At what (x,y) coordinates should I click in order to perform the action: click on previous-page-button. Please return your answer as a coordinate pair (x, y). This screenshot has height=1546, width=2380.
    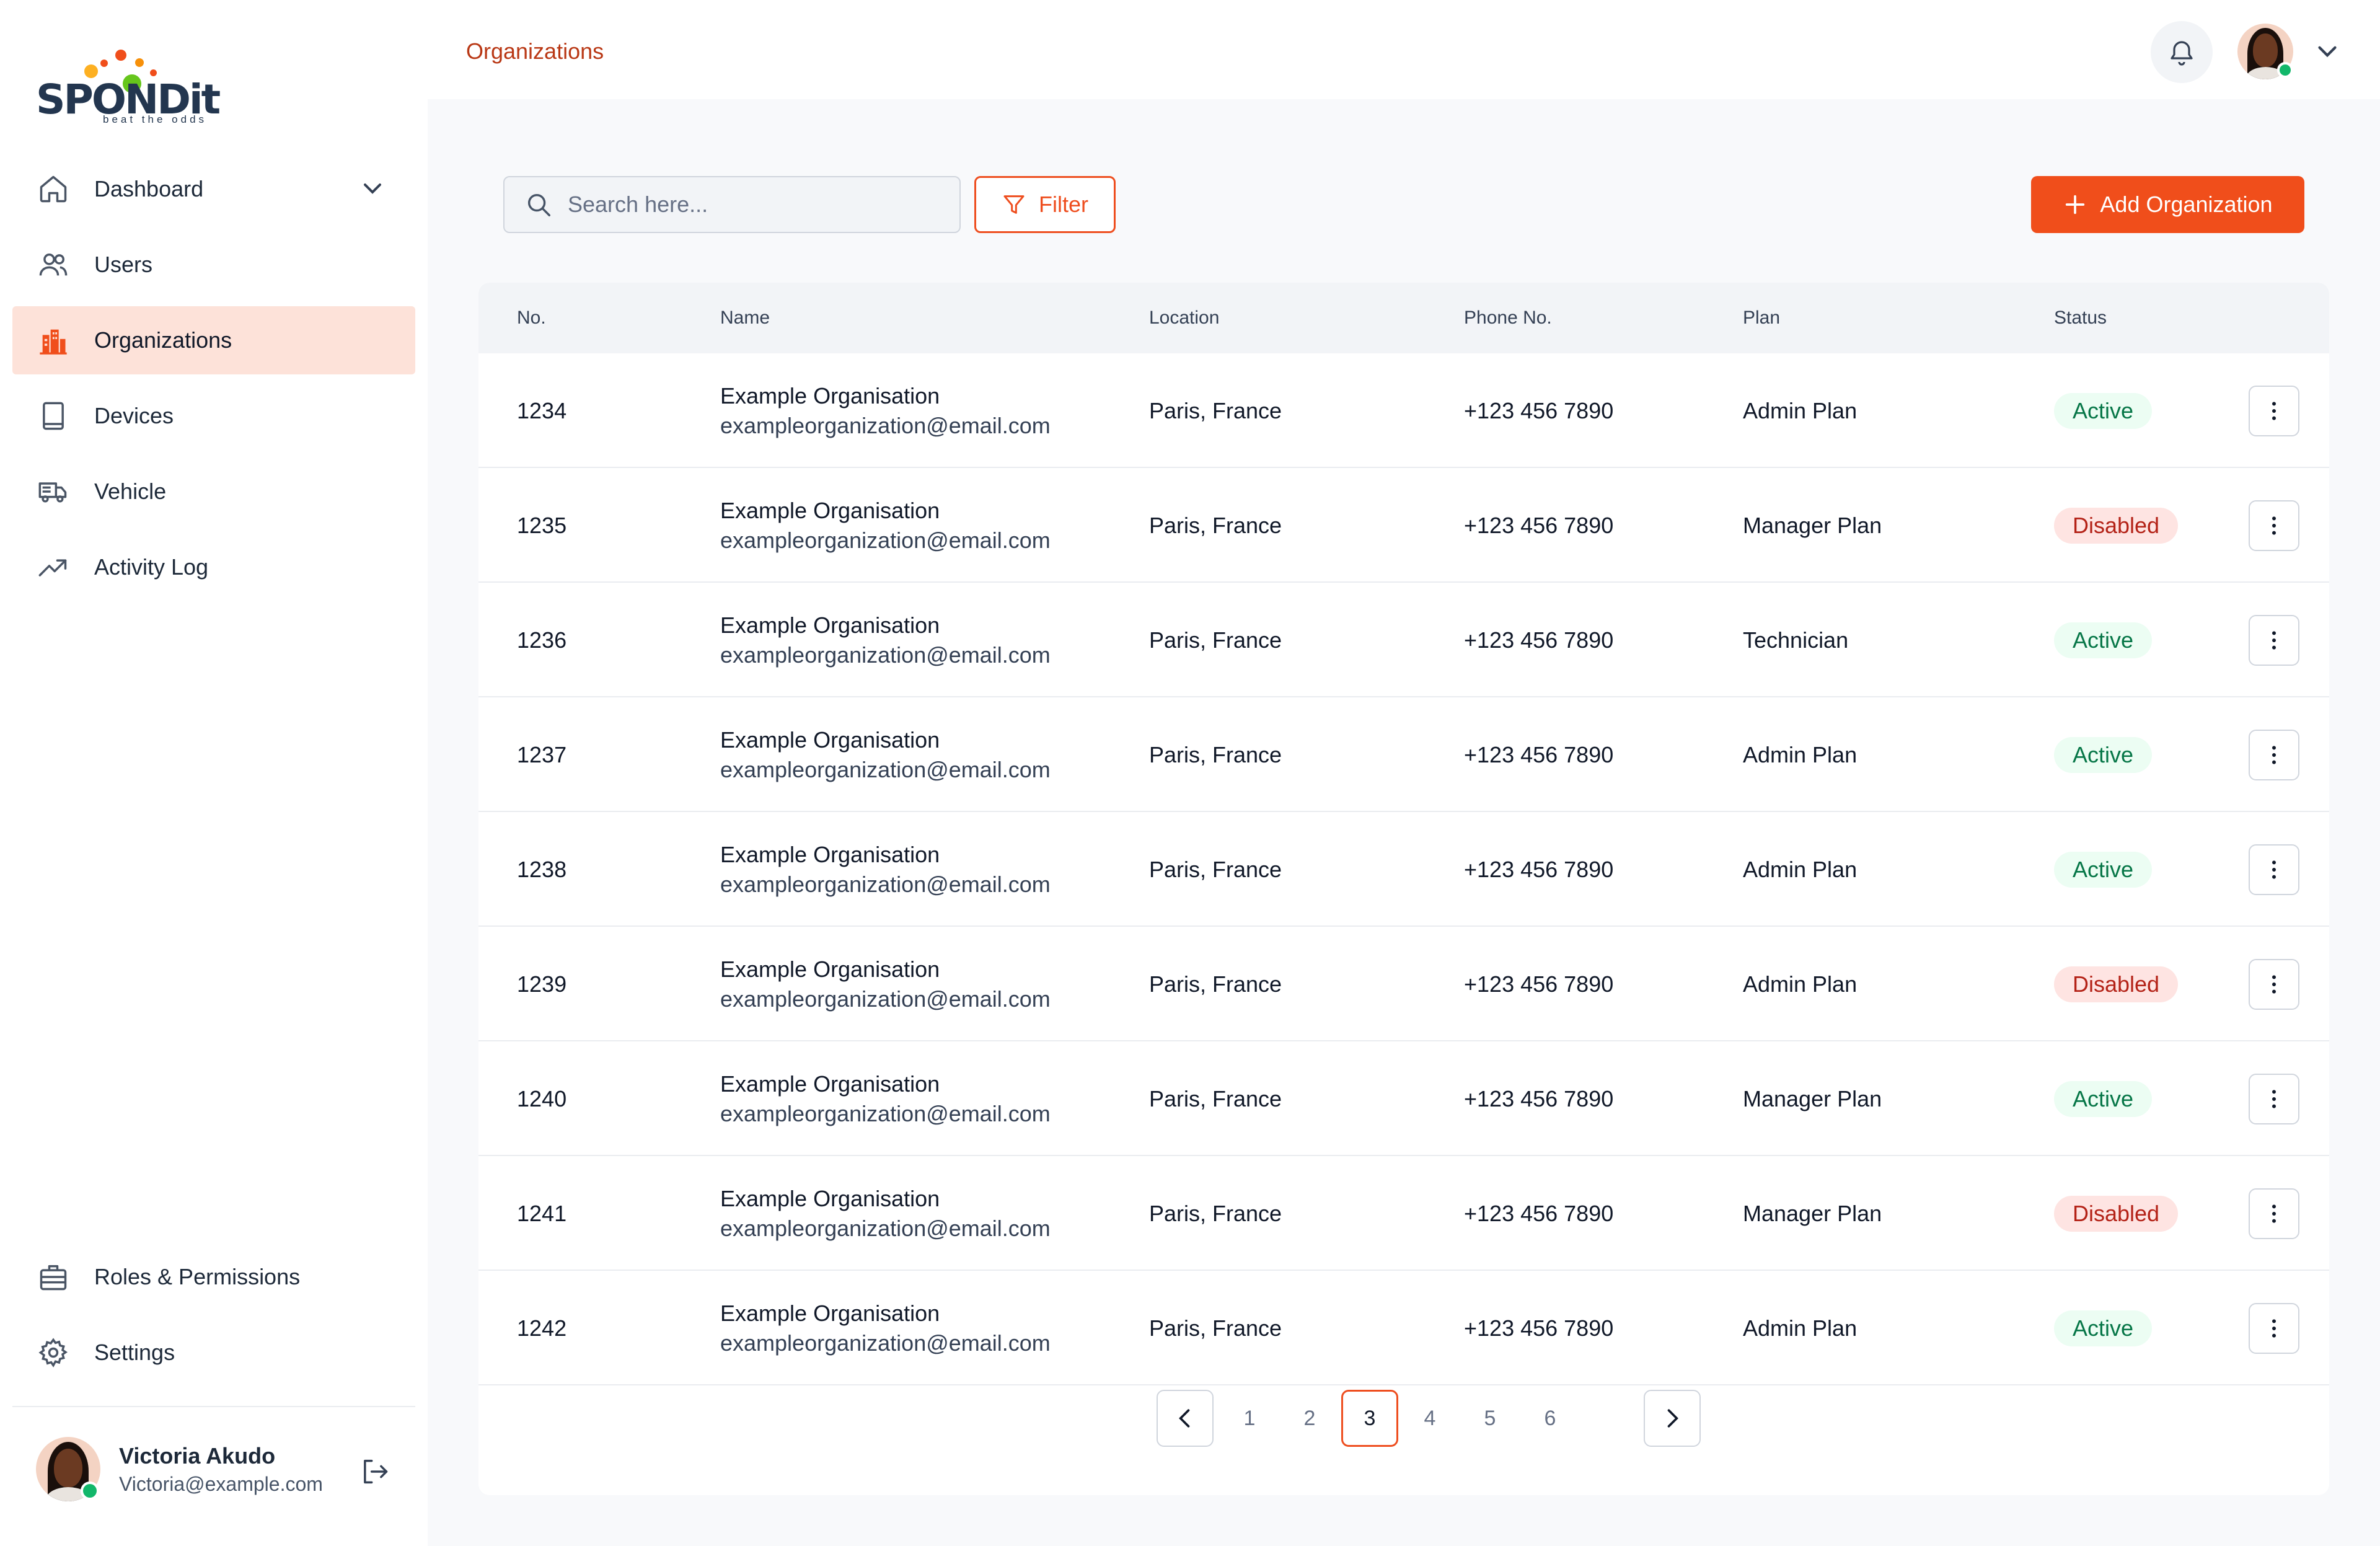
    Looking at the image, I should click on (1185, 1419).